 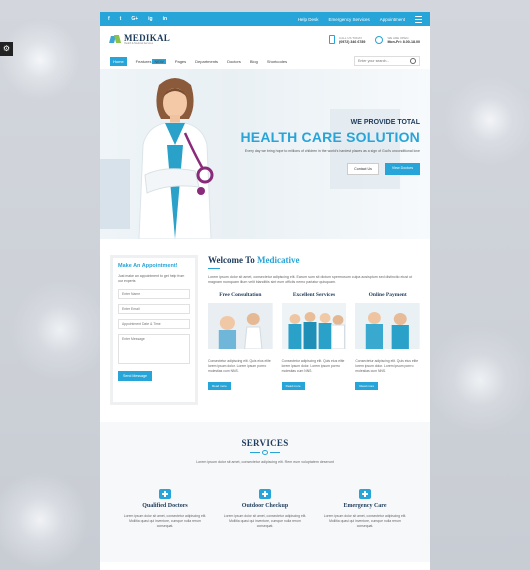 What do you see at coordinates (352, 41) in the screenshot?
I see `call-value: (0972) 346 6789` at bounding box center [352, 41].